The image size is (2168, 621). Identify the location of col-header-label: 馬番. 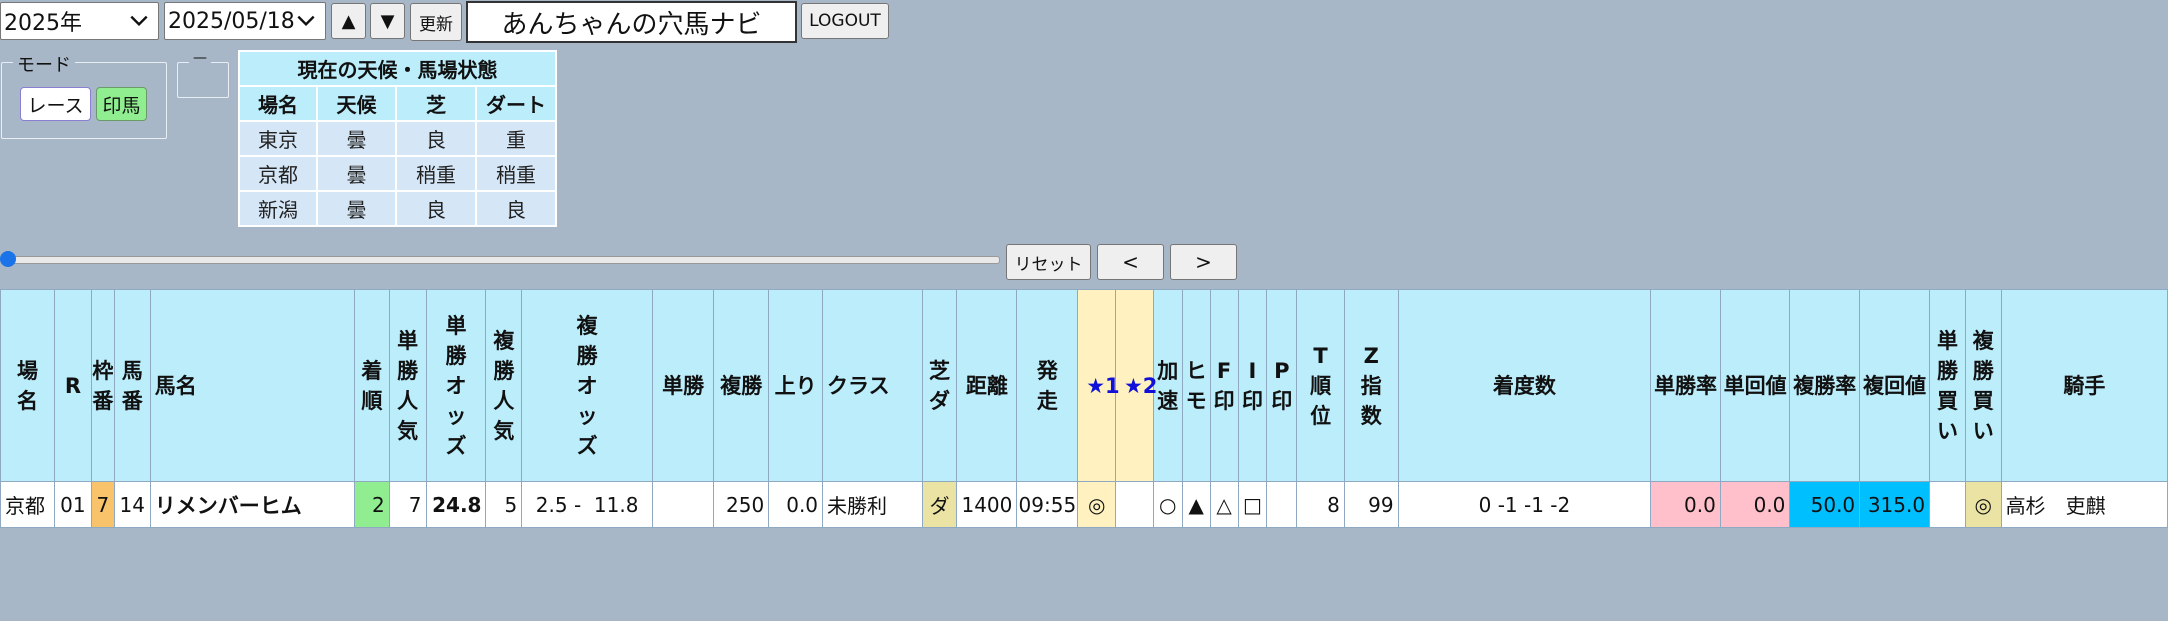
(132, 385).